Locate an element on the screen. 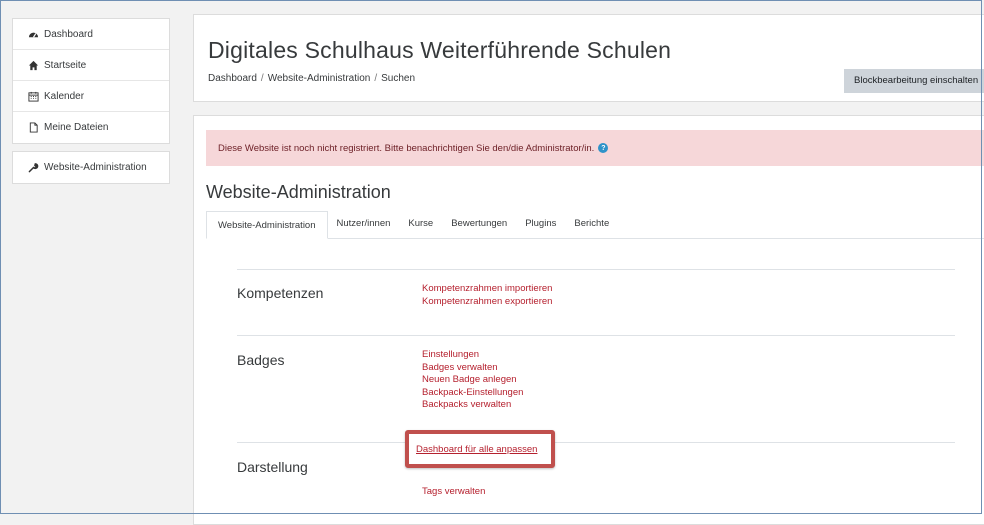  link-tags-verwalten: Tags verwalten is located at coordinates (453, 492).